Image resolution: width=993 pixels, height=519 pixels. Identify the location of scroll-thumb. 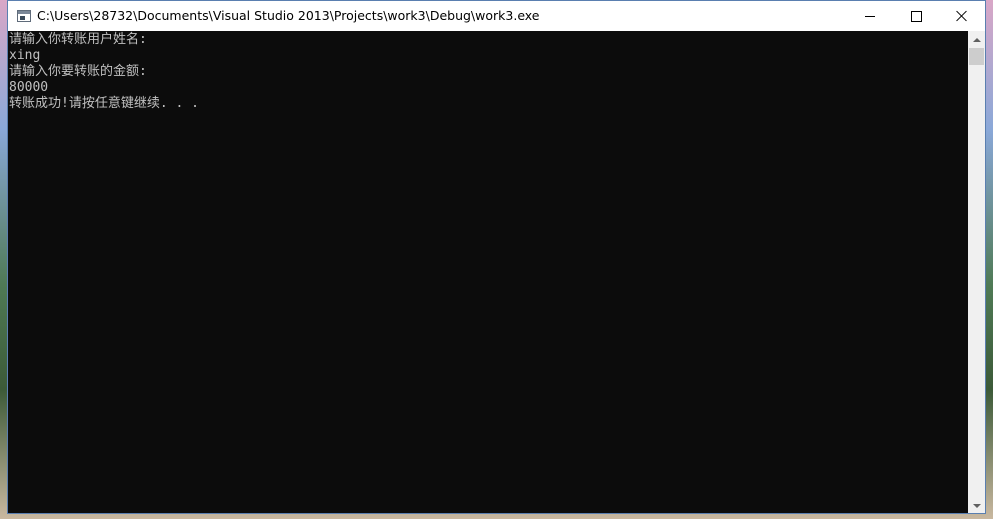
(976, 56).